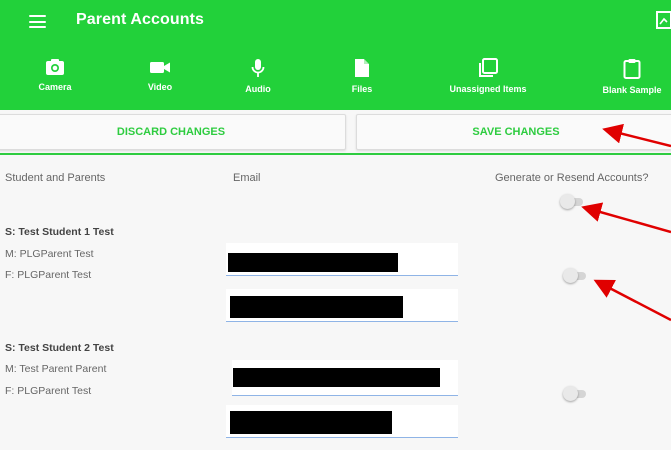  Describe the element at coordinates (632, 69) in the screenshot. I see `clipboard-icon` at that location.